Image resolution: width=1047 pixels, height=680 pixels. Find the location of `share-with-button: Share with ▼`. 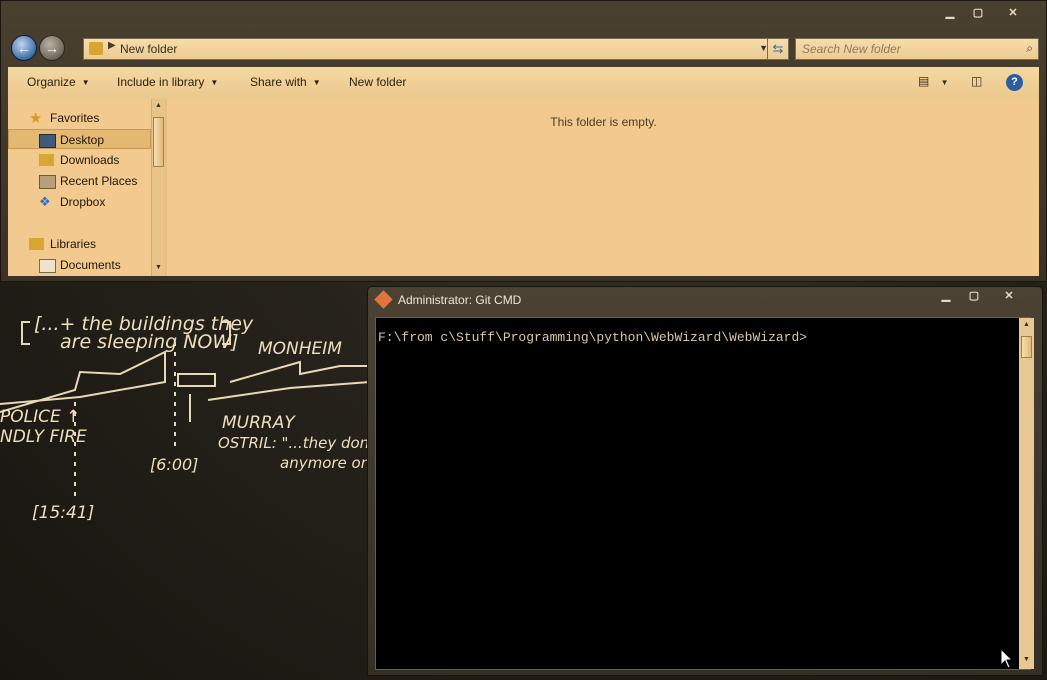

share-with-button: Share with ▼ is located at coordinates (285, 82).